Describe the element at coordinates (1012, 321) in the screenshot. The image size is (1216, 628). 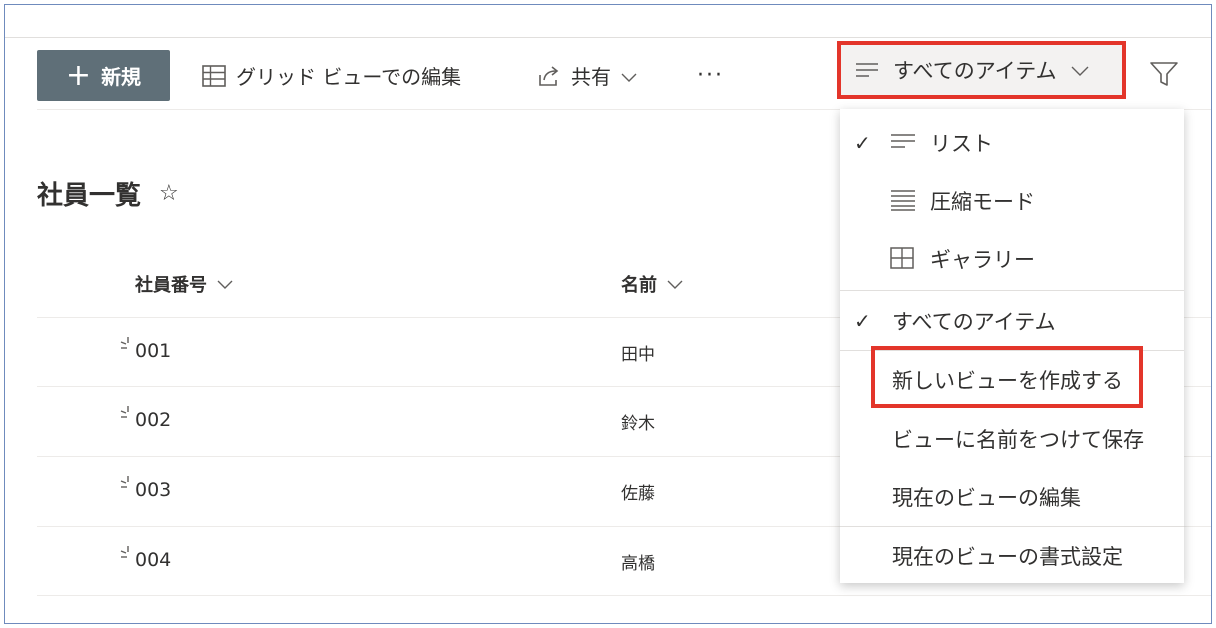
I see `menu-item-view-all-items: ✓ すべてのアイテム` at that location.